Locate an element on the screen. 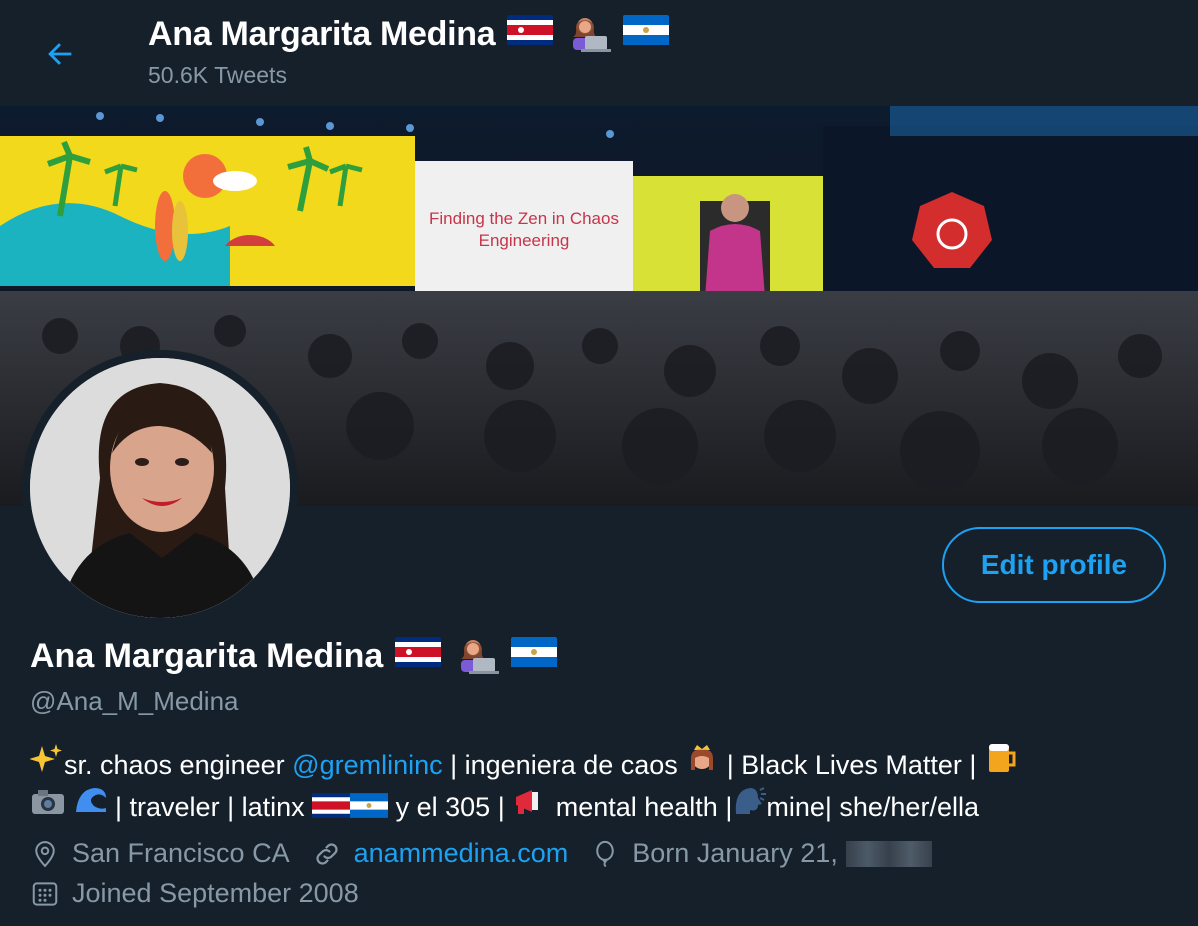 The height and width of the screenshot is (926, 1198). website-item: anammedina.com is located at coordinates (440, 853).